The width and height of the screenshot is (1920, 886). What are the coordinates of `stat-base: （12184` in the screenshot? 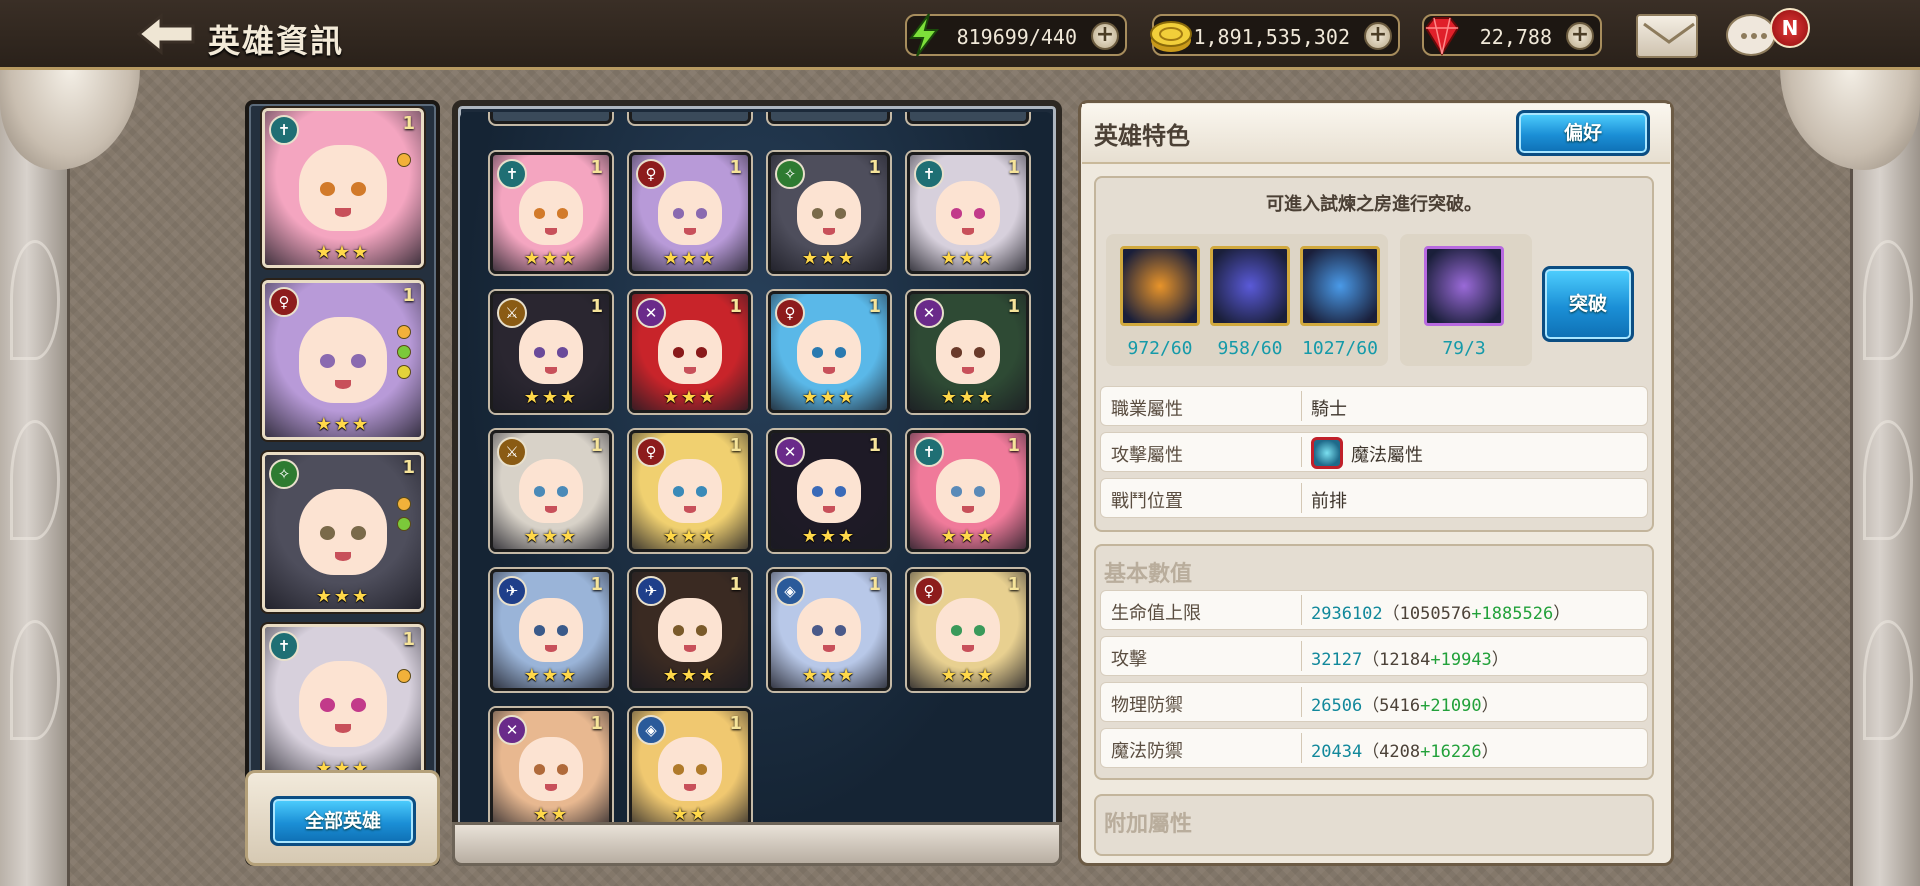 It's located at (1396, 660).